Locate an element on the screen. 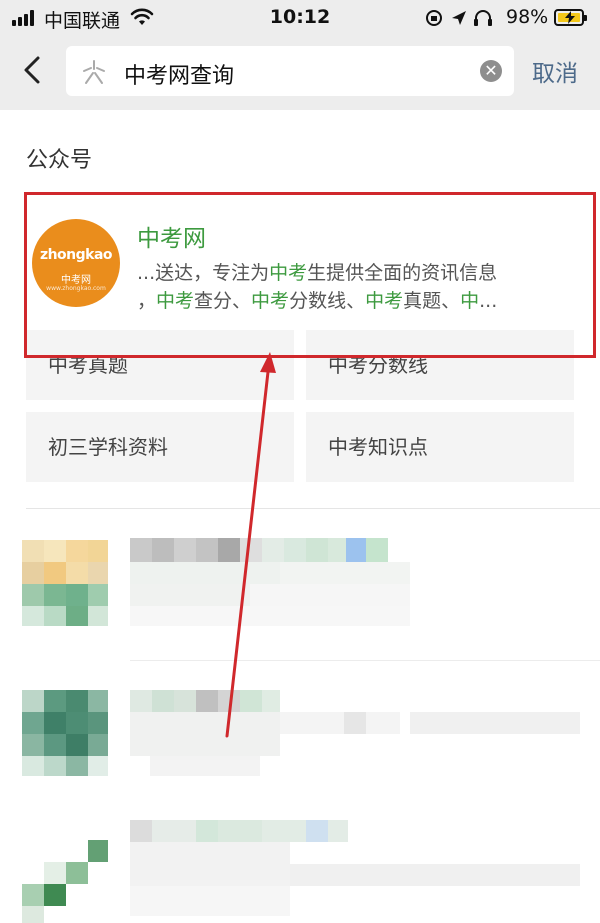 The width and height of the screenshot is (600, 923). search-logo-icon is located at coordinates (94, 72).